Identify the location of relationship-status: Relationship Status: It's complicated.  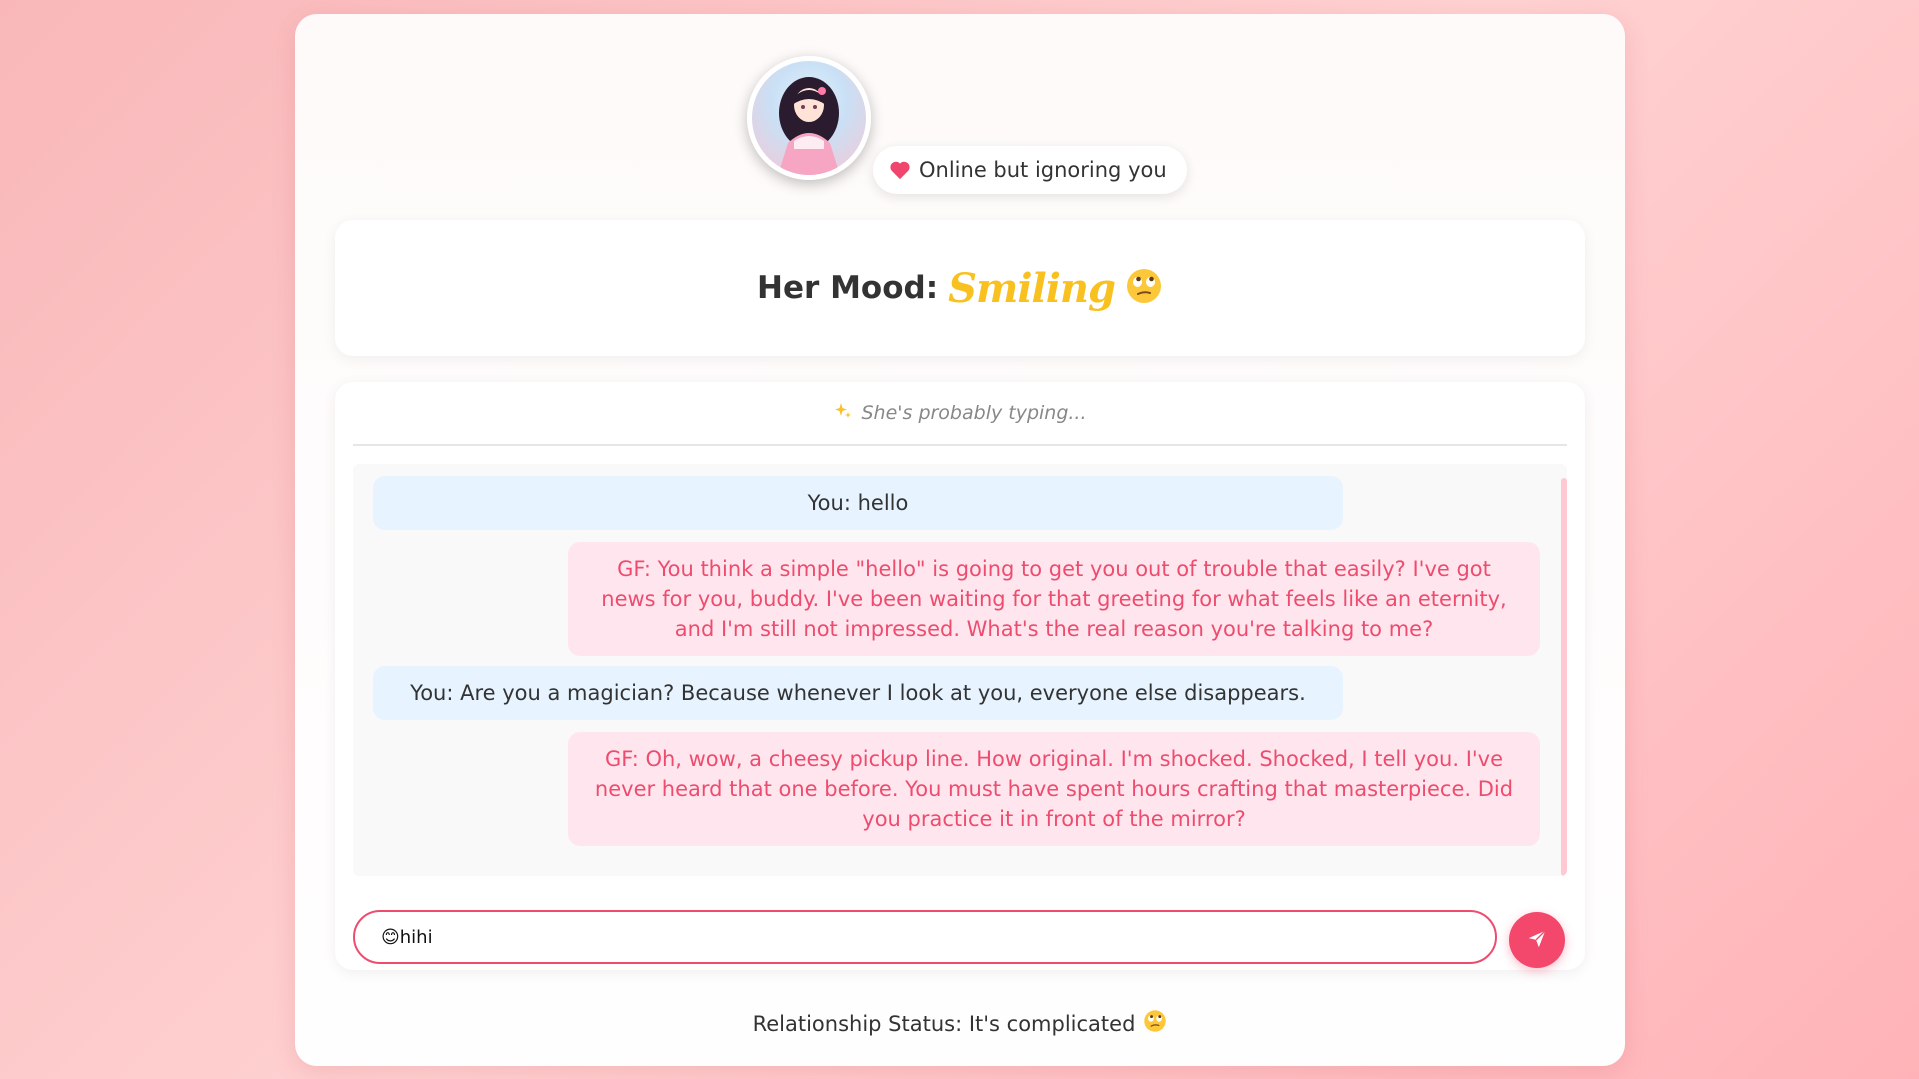
(960, 1023).